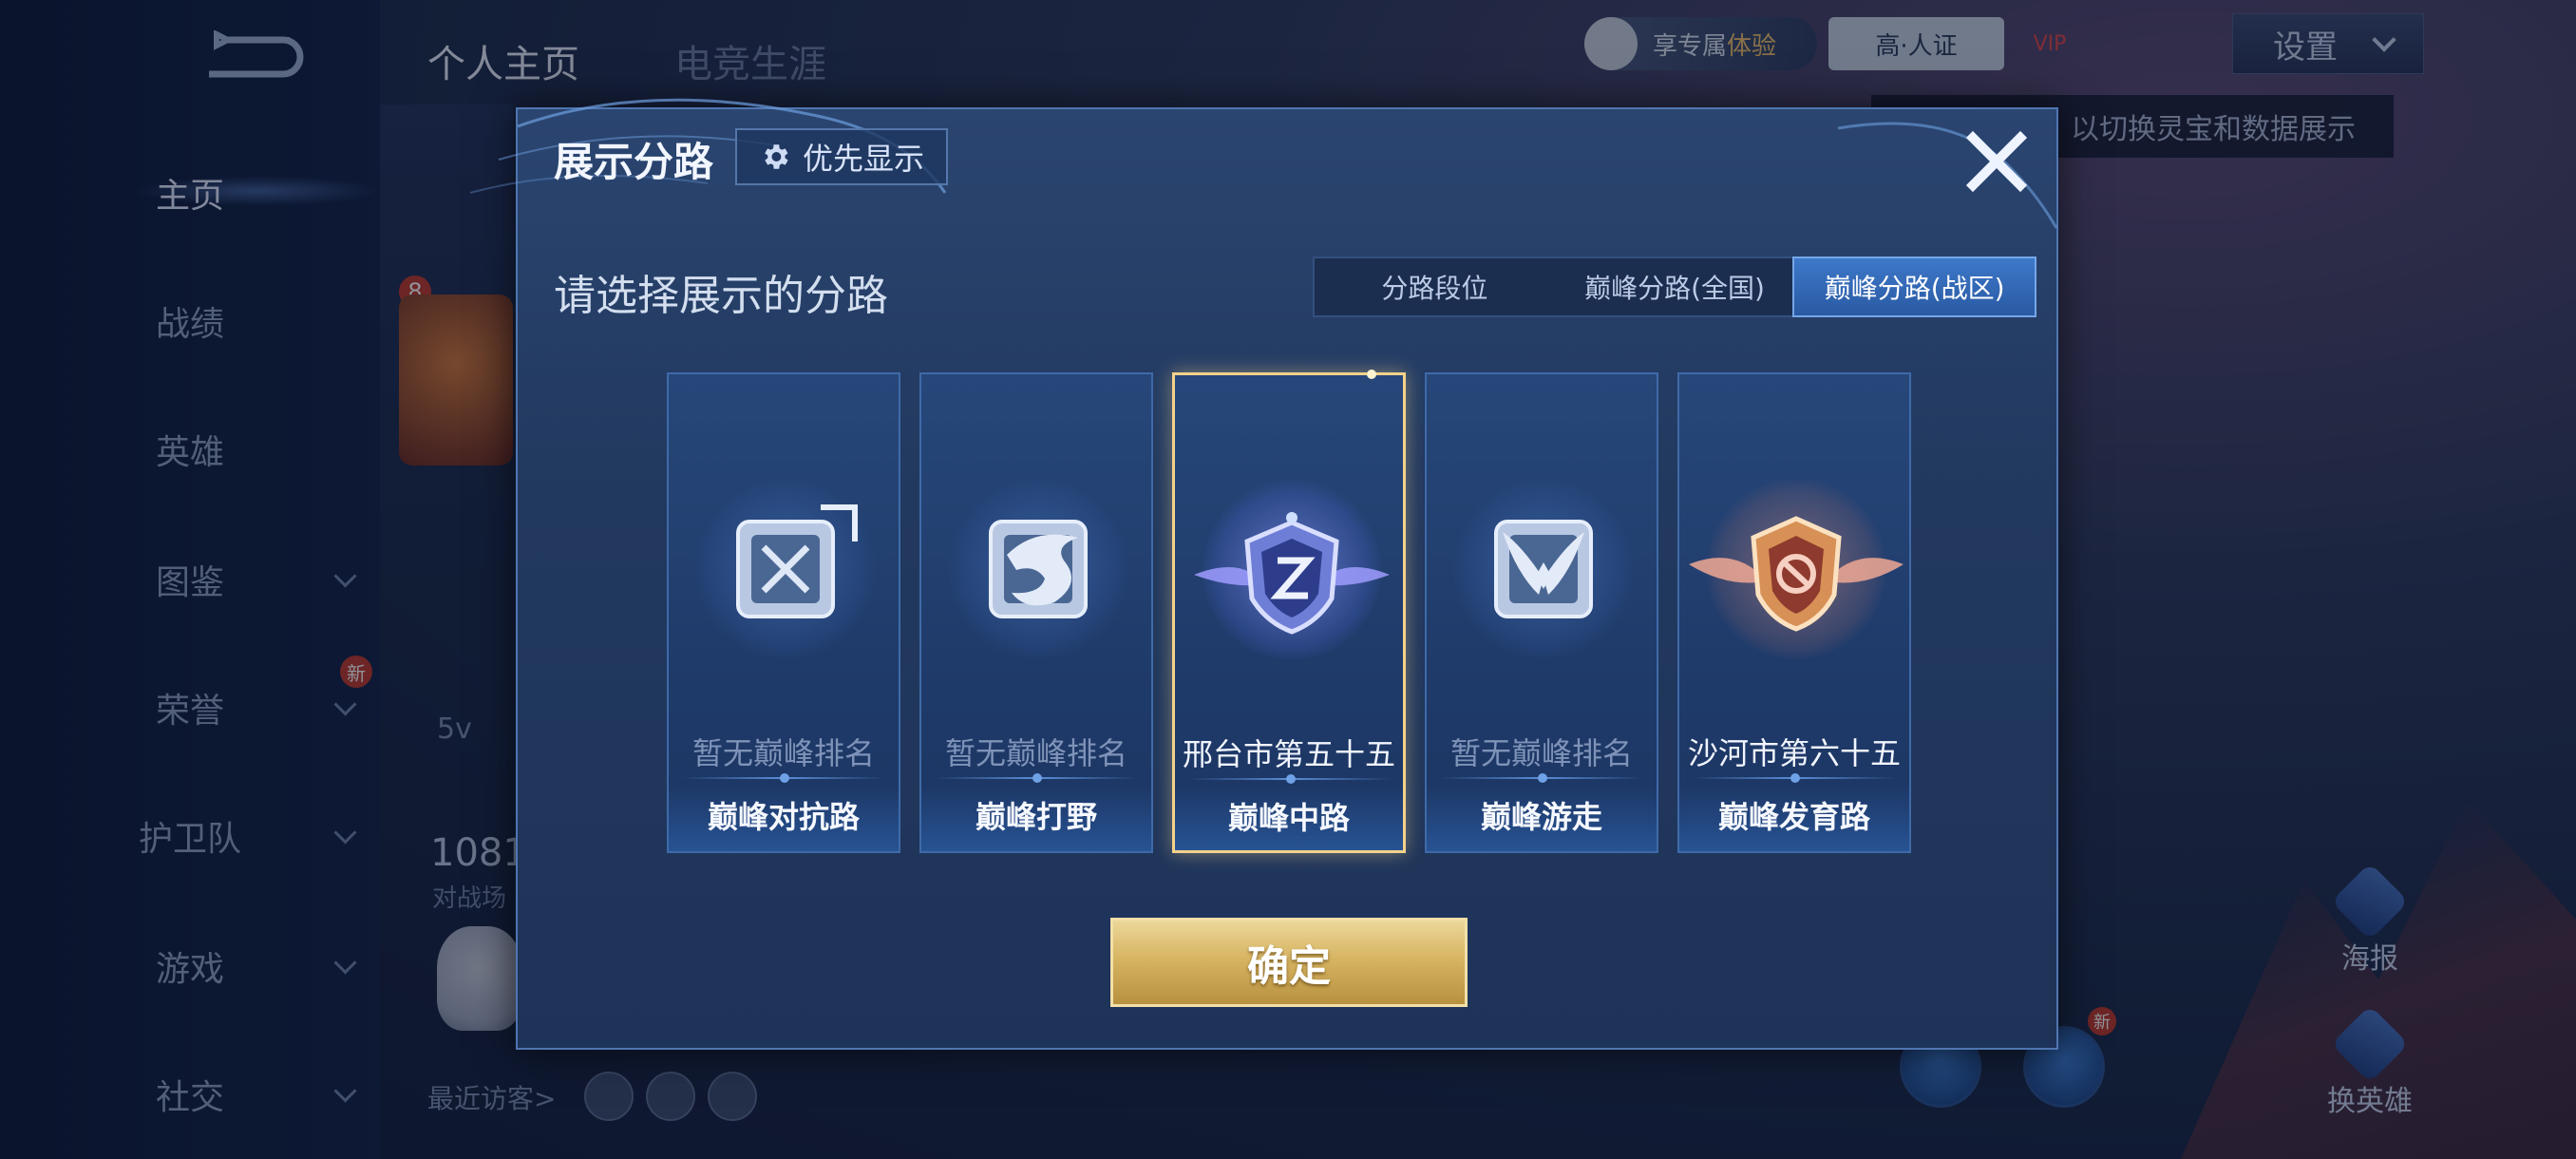 This screenshot has height=1159, width=2576. I want to click on gear-icon, so click(776, 156).